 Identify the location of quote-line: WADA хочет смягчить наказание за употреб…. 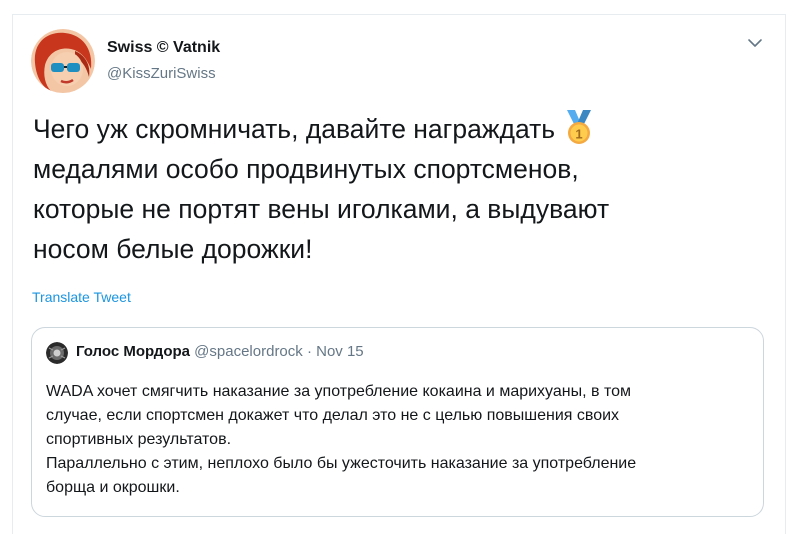
(338, 391).